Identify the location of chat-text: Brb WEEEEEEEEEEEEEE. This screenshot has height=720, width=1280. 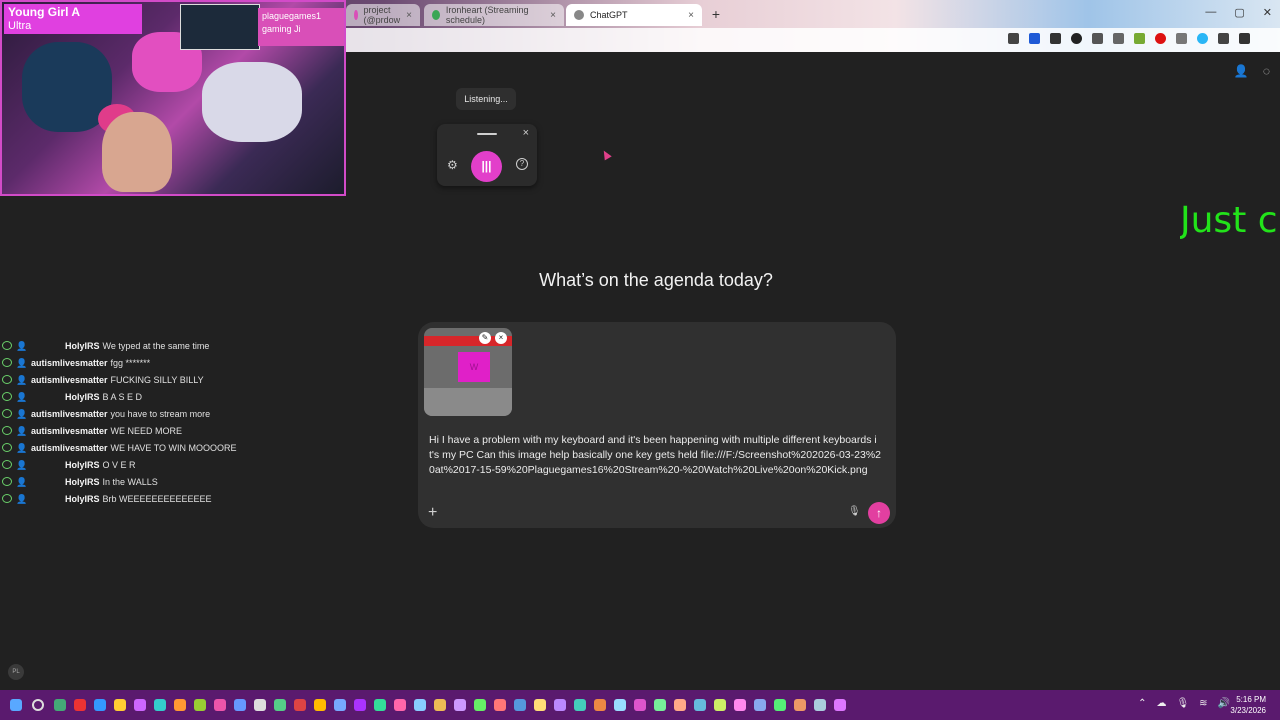
(157, 499).